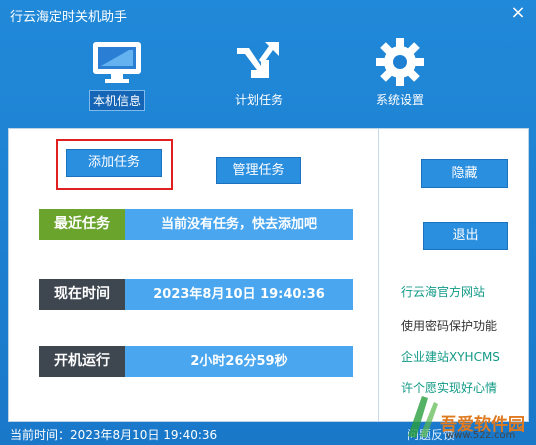 The width and height of the screenshot is (536, 445). Describe the element at coordinates (481, 435) in the screenshot. I see `watermark-sub: www.52z.com` at that location.